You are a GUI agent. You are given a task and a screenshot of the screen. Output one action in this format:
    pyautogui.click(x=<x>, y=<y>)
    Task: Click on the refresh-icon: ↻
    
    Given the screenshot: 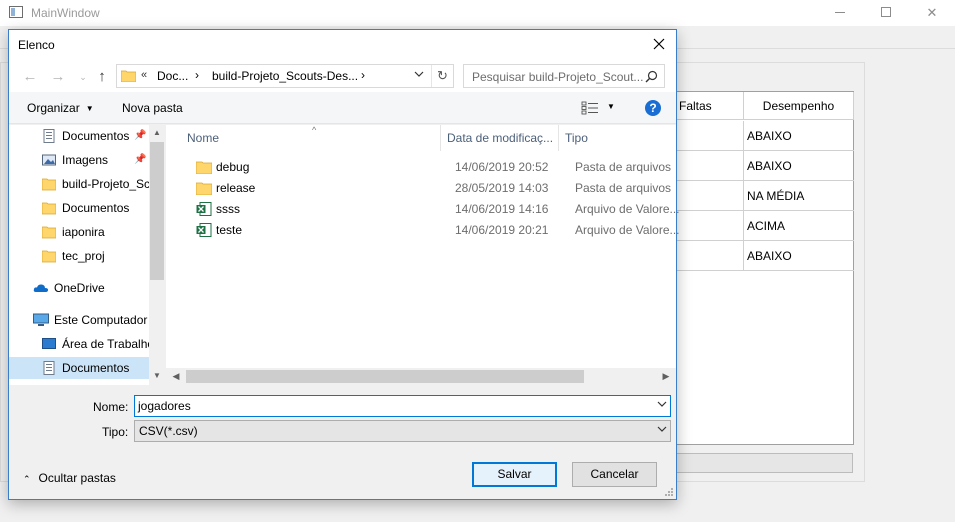 What is the action you would take?
    pyautogui.click(x=442, y=75)
    